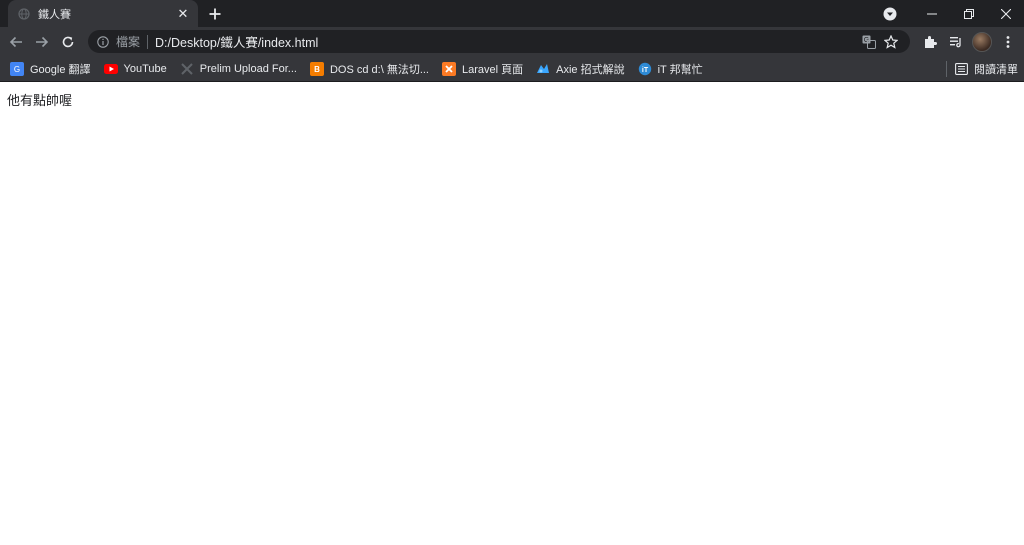 The width and height of the screenshot is (1024, 545). I want to click on bookmark-google-translate: G Google 翻譯, so click(54, 69).